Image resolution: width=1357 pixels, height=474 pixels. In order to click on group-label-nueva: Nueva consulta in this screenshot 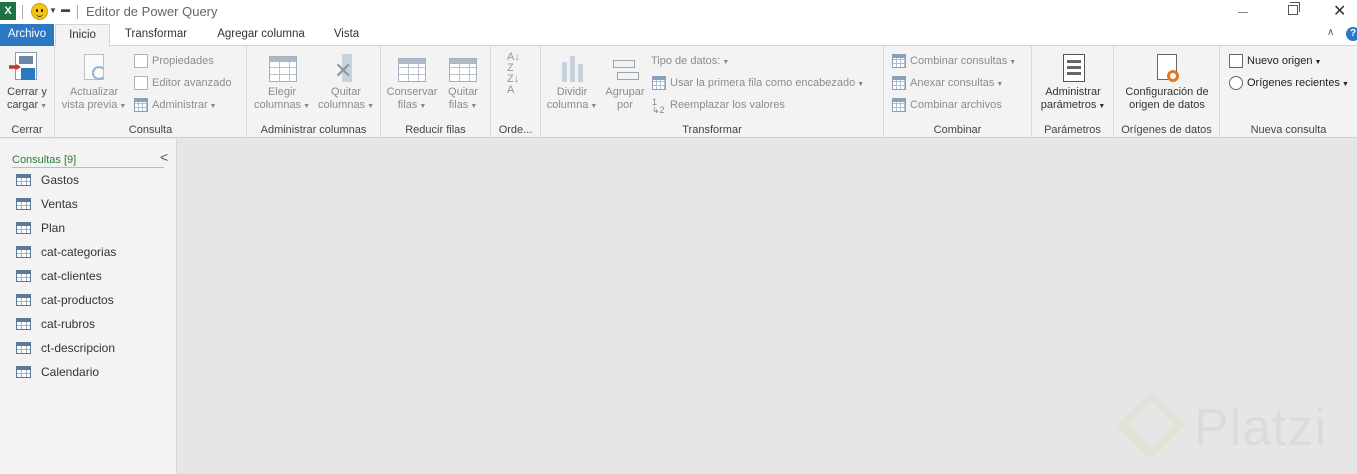, I will do `click(1288, 130)`.